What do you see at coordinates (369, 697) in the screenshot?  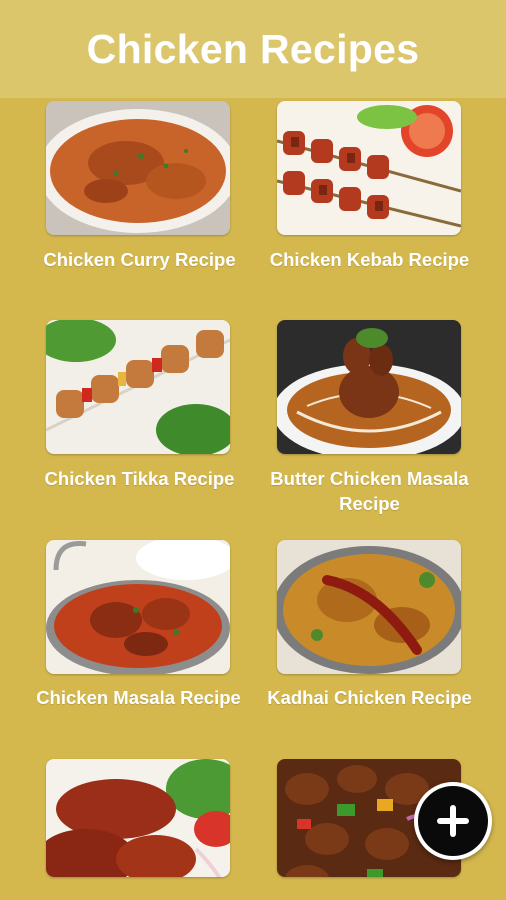 I see `recipe-title: Kadhai Chicken Recipe` at bounding box center [369, 697].